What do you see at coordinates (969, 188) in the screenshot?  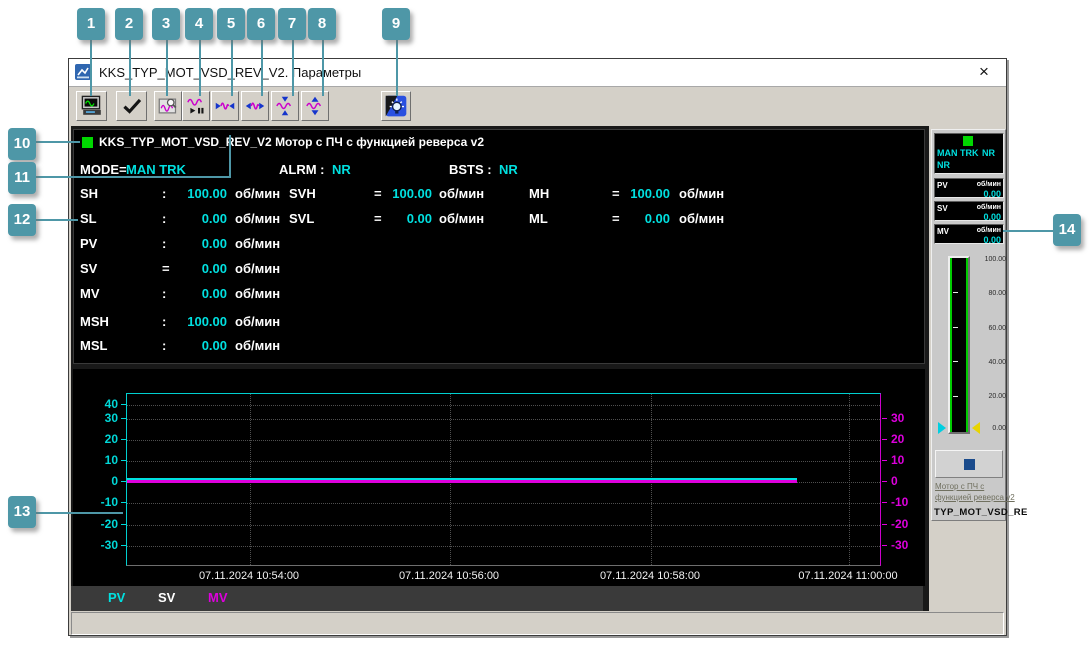 I see `faceplate-pv-box: PV об/мин 0.00` at bounding box center [969, 188].